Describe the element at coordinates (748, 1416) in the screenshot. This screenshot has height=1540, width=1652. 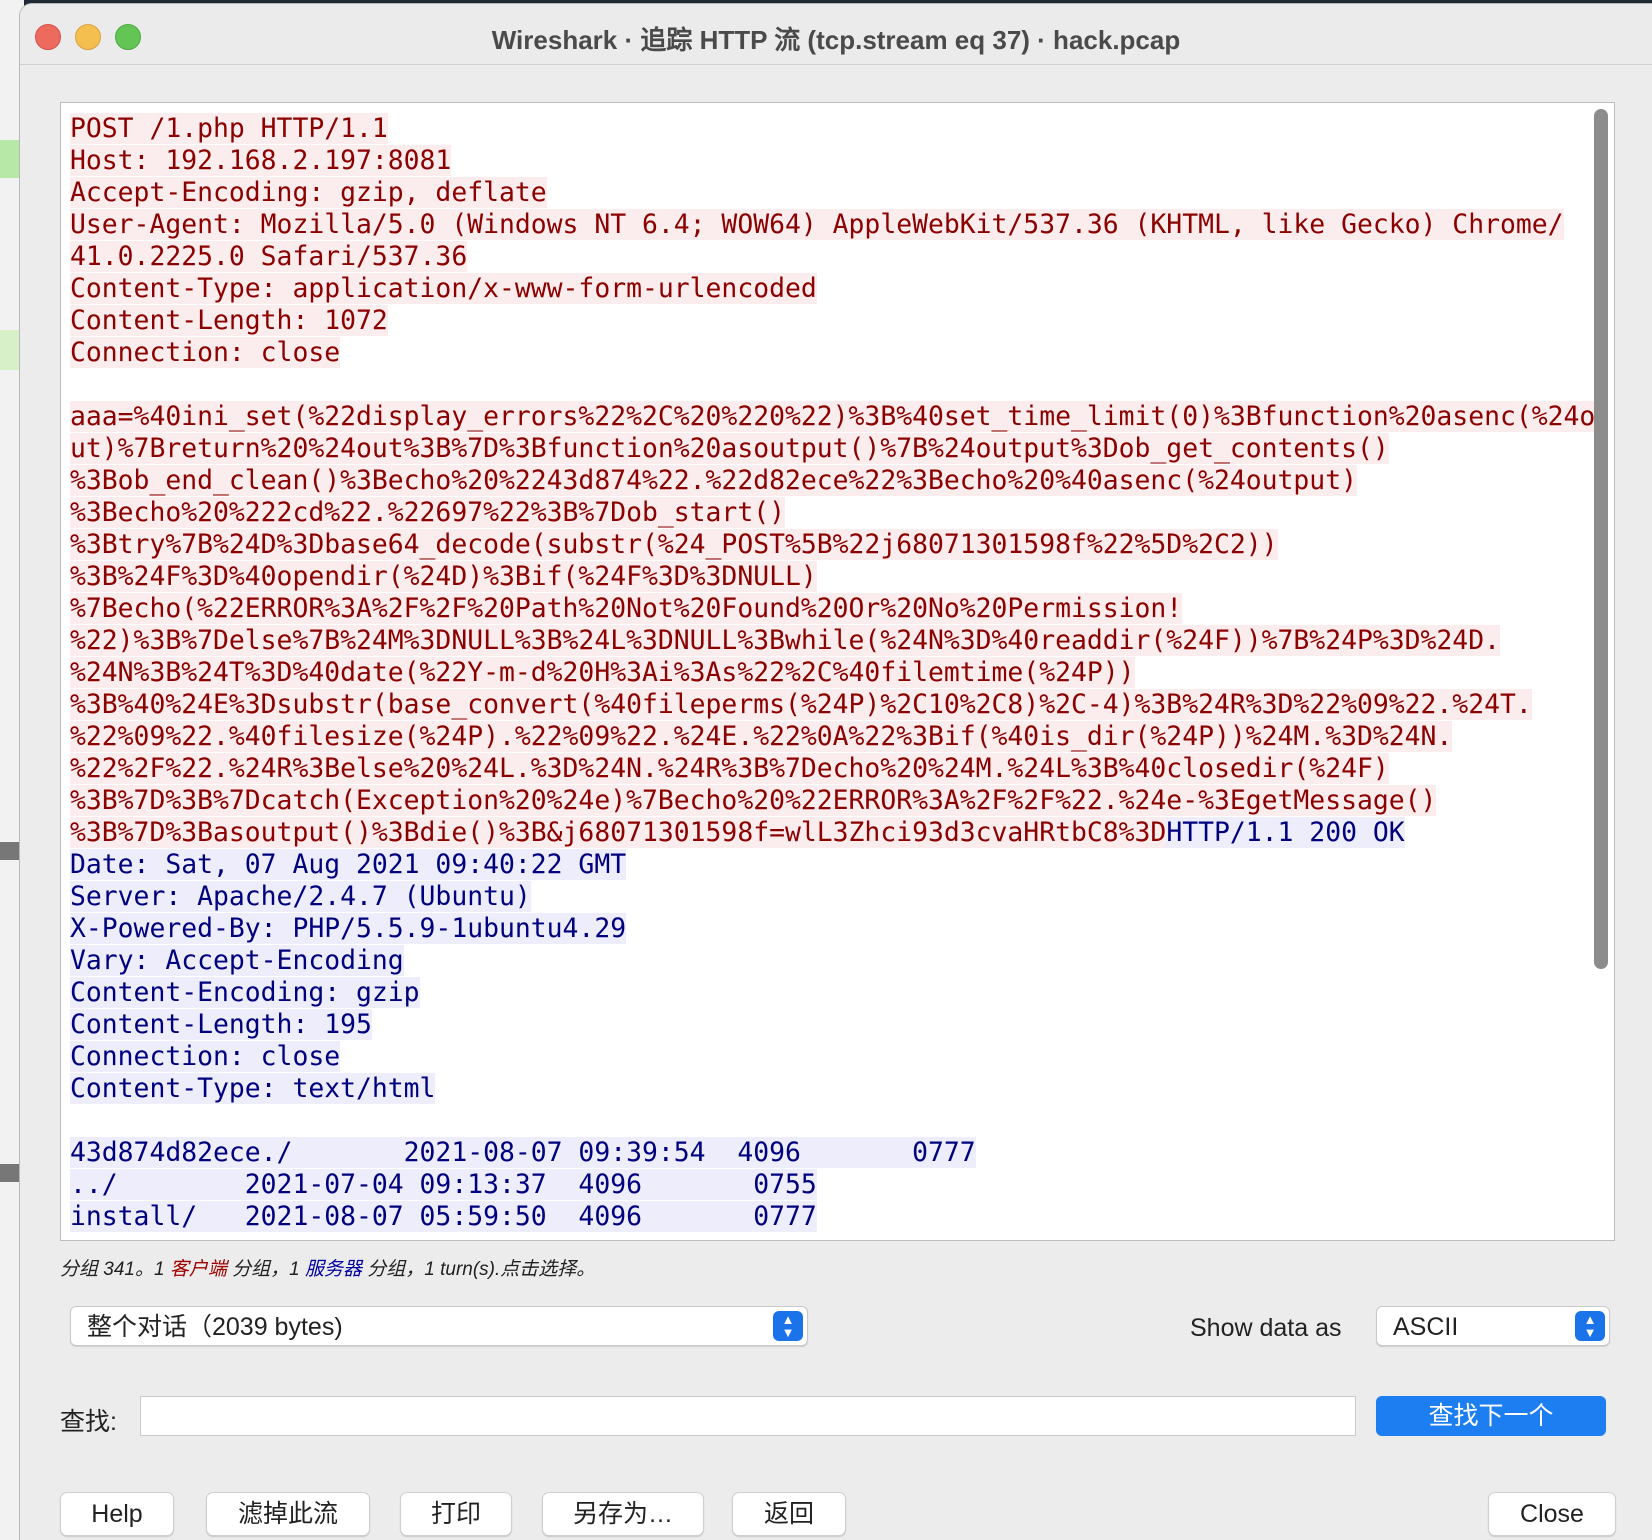
I see `find-input` at that location.